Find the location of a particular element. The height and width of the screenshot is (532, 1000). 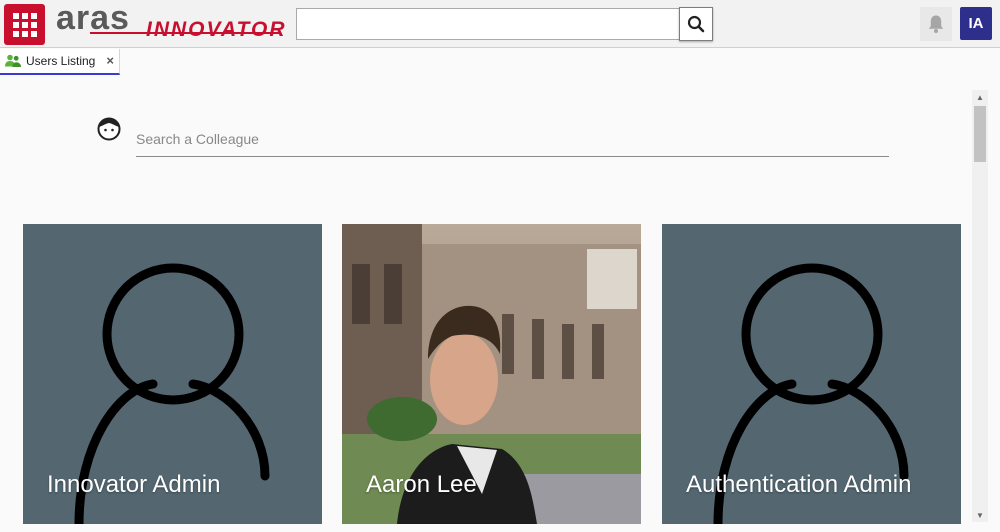

scroll-down-arrow-icon: ▼ is located at coordinates (980, 515).